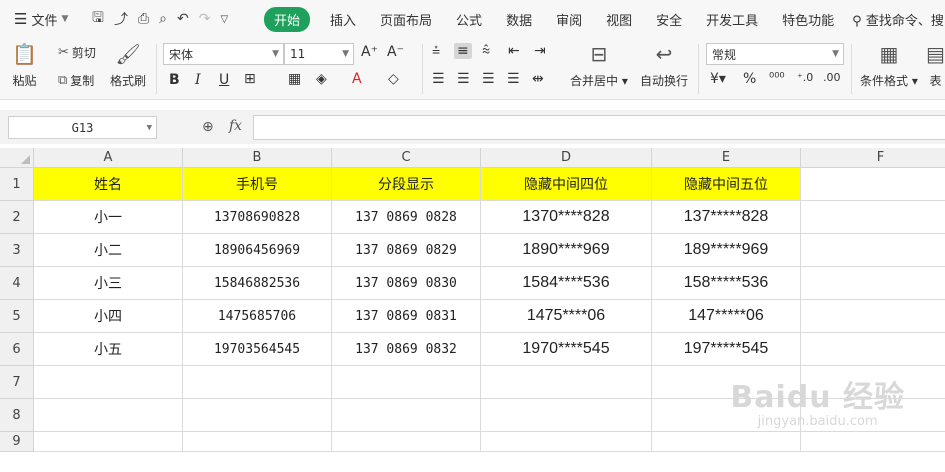 This screenshot has width=945, height=472. Describe the element at coordinates (726, 250) in the screenshot. I see `cell-e3: 189*****969` at that location.